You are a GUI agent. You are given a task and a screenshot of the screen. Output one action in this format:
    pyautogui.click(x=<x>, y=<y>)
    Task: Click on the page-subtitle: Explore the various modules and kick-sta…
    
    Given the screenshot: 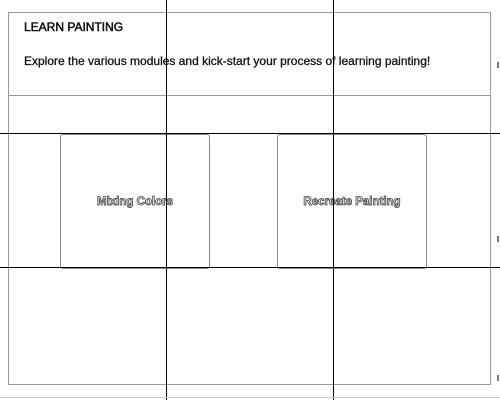 What is the action you would take?
    pyautogui.click(x=227, y=61)
    